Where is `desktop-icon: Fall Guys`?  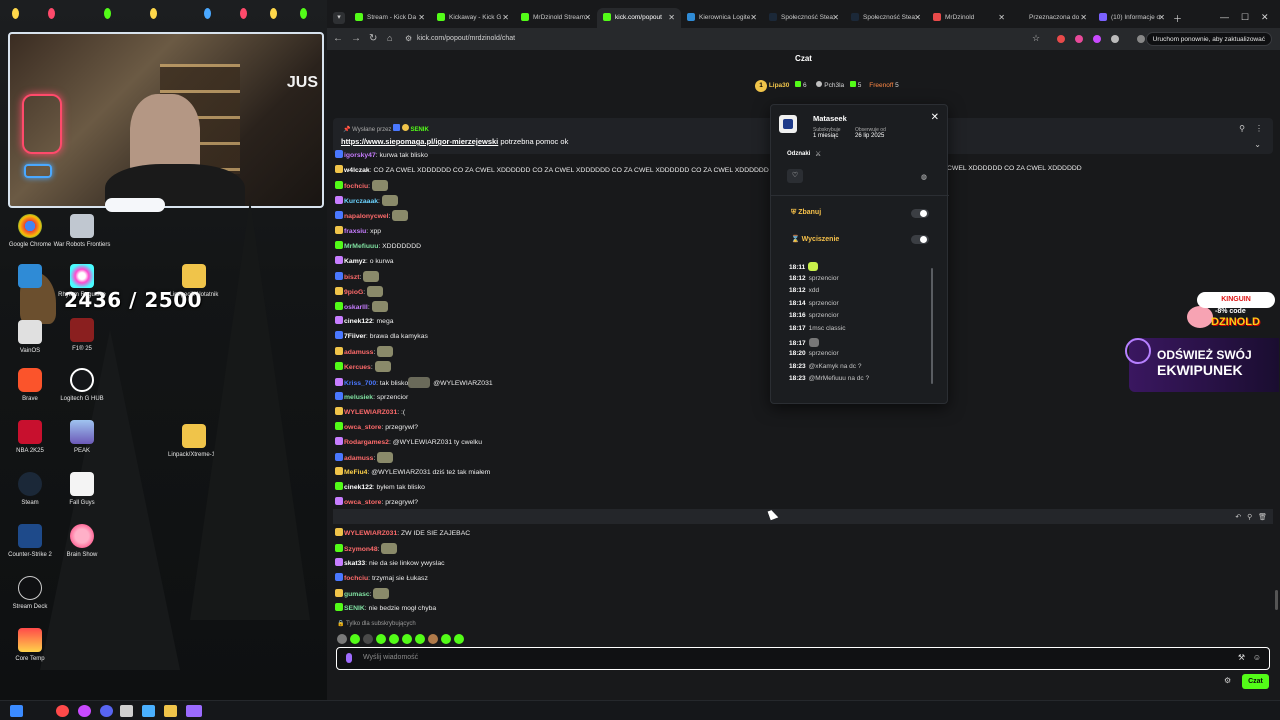 desktop-icon: Fall Guys is located at coordinates (82, 489).